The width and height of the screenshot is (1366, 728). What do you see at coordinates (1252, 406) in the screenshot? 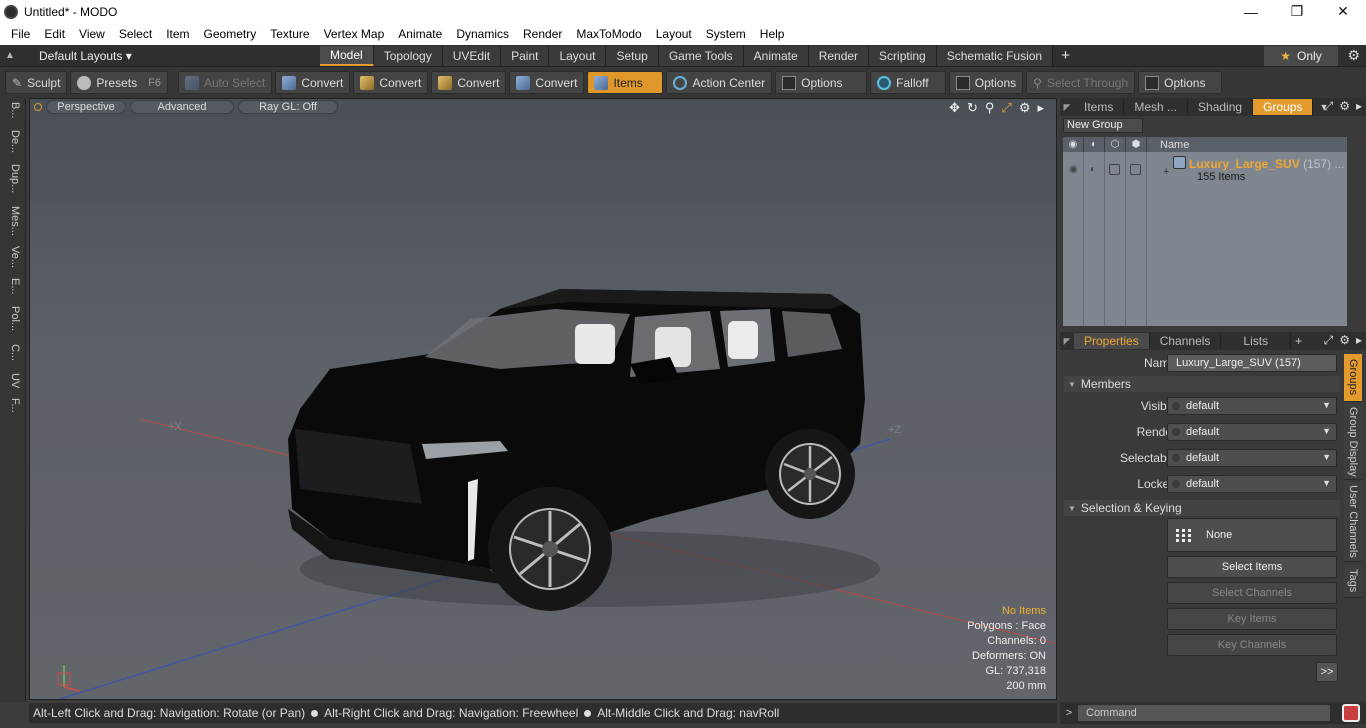
I see `visible-dropdown: default ▼` at bounding box center [1252, 406].